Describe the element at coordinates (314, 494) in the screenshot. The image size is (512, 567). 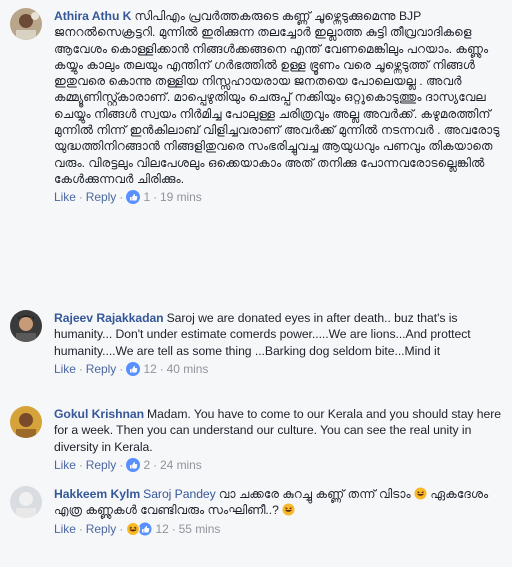
I see `comment-text: വാ ചക്കരേ കുറച്ചു കണ്ണ് തന്ന് വിടാം` at that location.